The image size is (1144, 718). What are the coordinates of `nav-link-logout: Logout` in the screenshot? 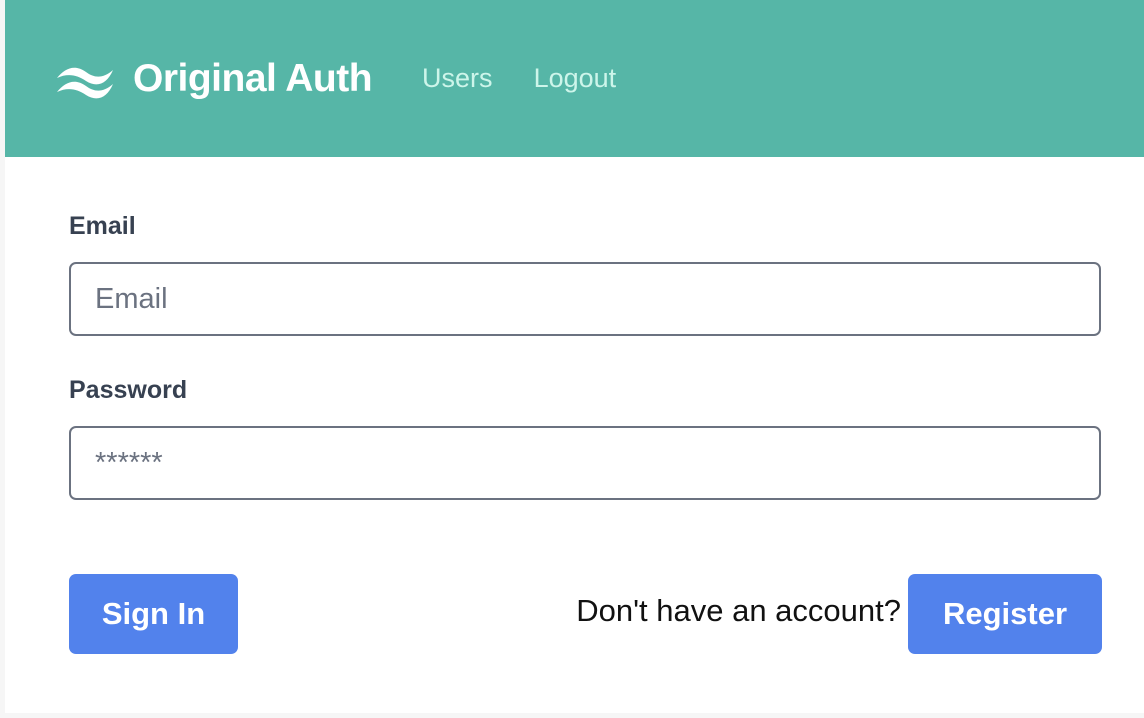 It's located at (575, 78).